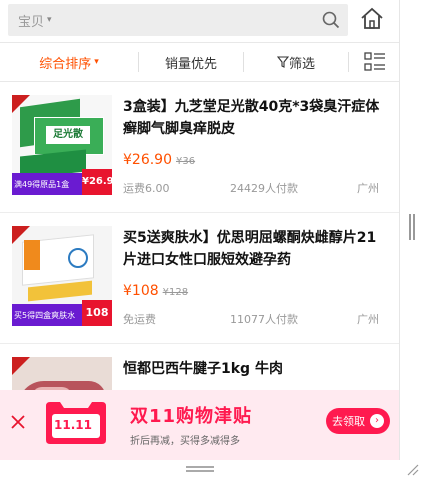 This screenshot has height=480, width=425. I want to click on chevron-right-icon: ›, so click(377, 421).